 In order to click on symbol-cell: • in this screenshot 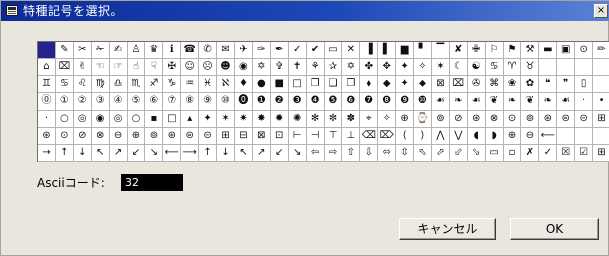, I will do `click(601, 102)`.